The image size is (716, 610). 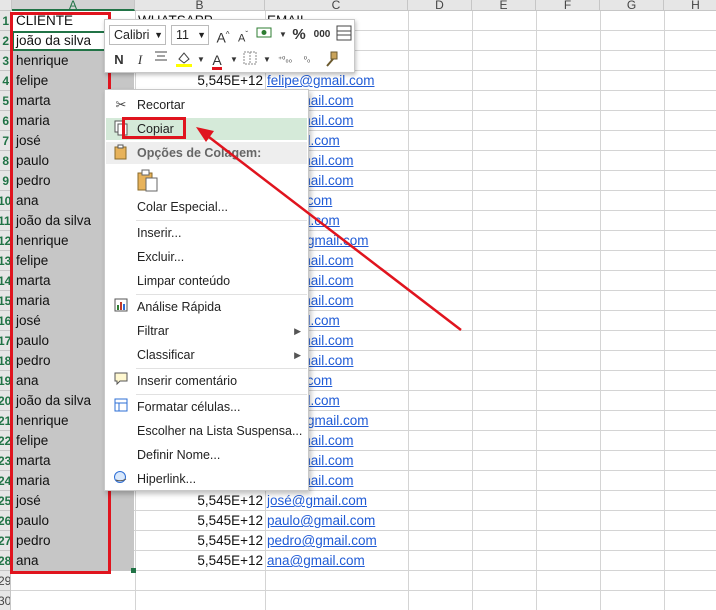 I want to click on percent-button: %, so click(x=299, y=35).